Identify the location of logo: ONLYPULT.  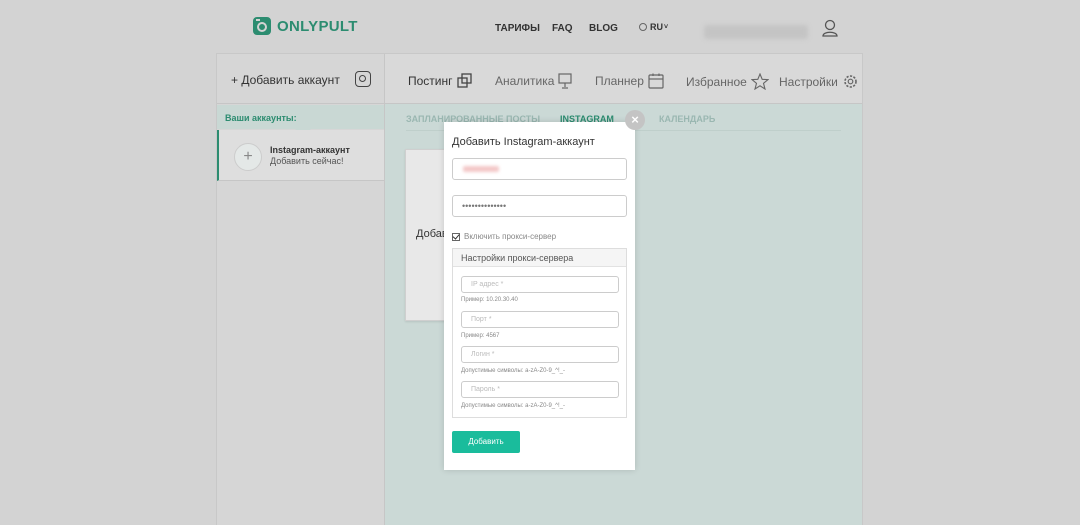
(305, 26).